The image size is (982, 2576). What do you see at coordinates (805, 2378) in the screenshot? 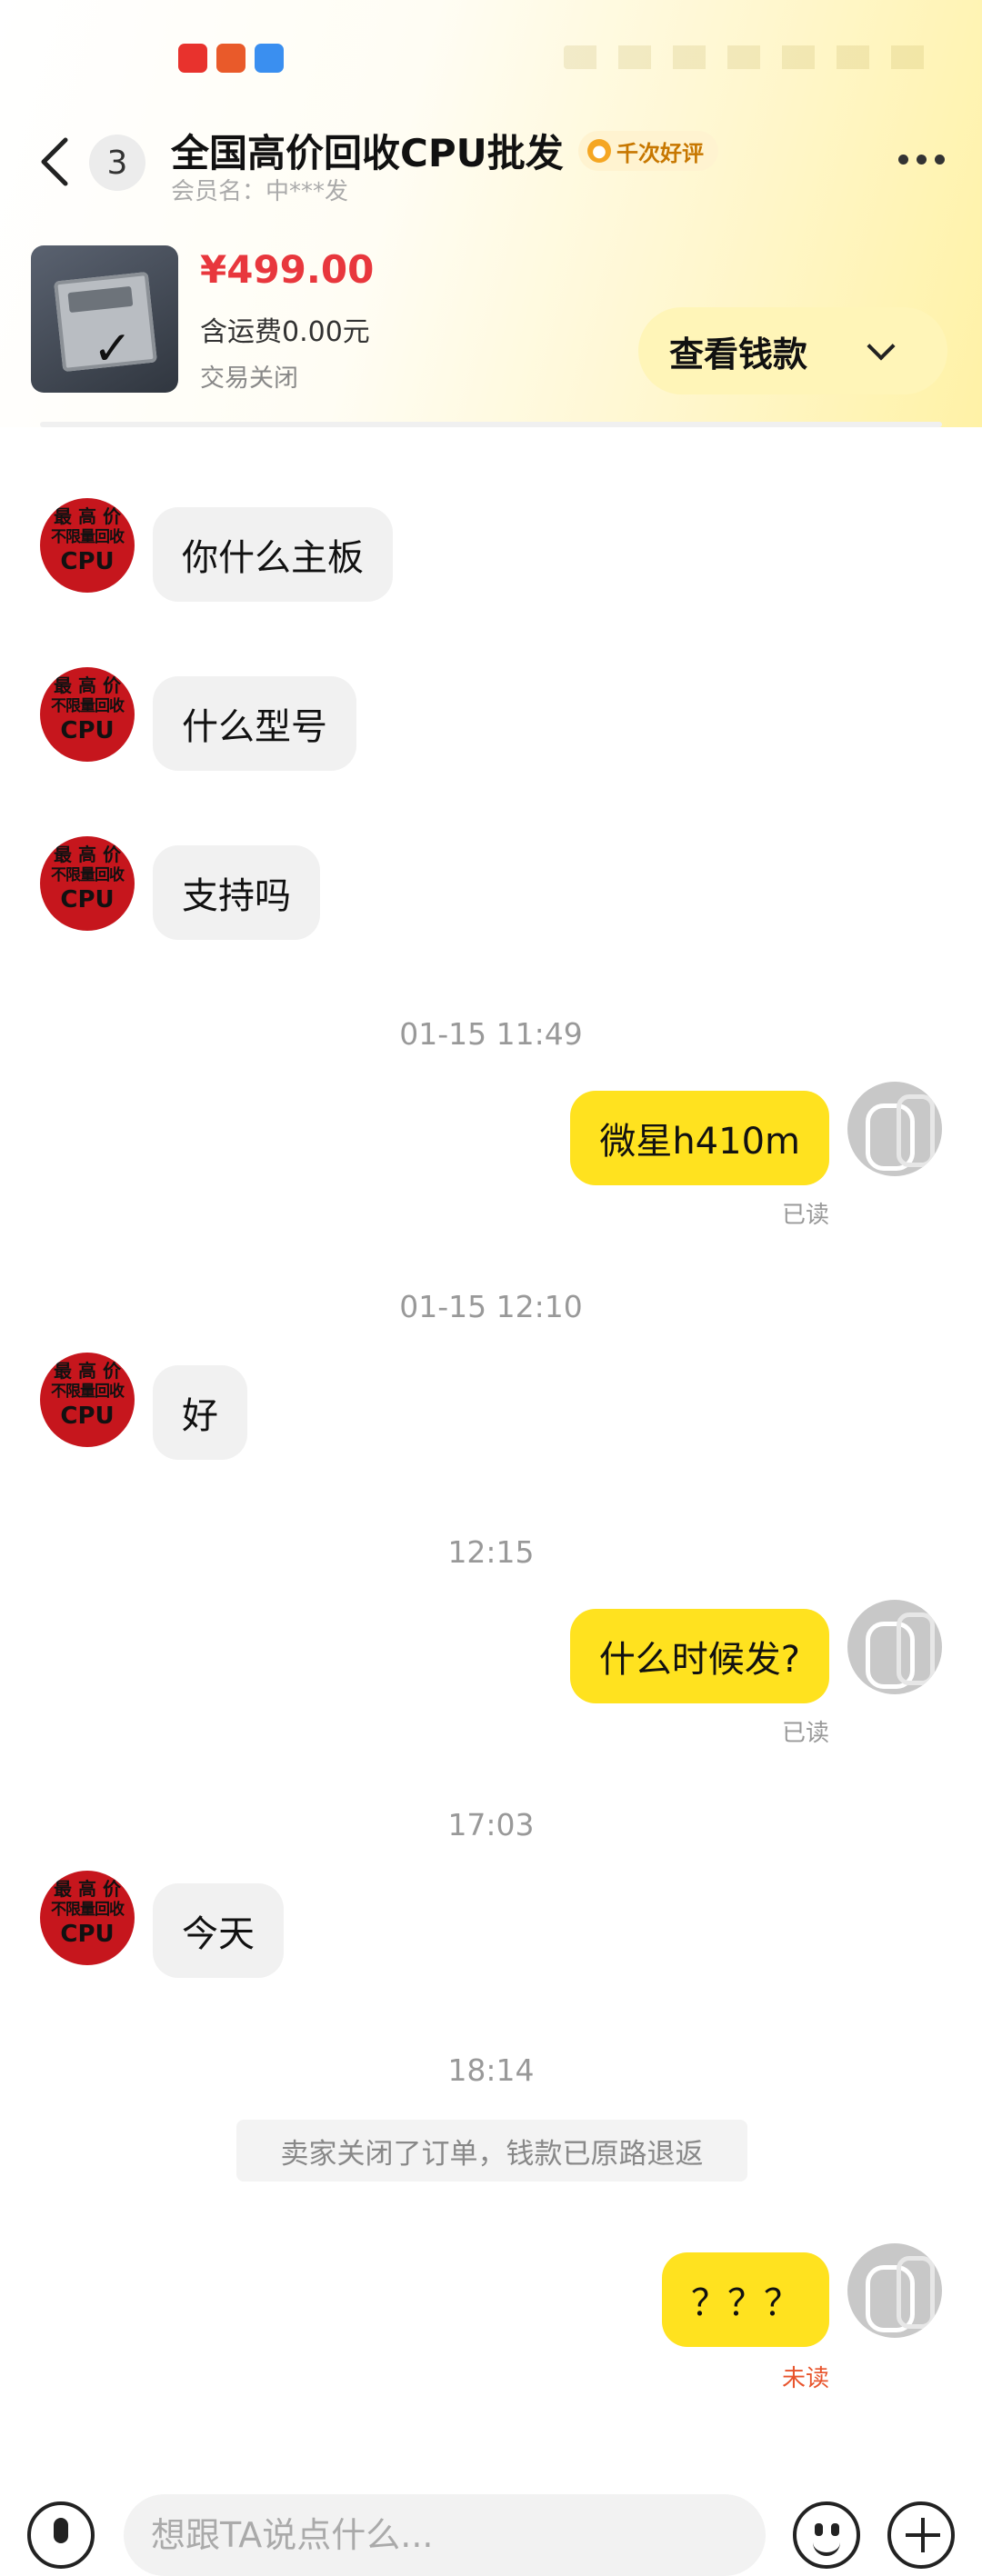
I see `unread-status: 未读` at bounding box center [805, 2378].